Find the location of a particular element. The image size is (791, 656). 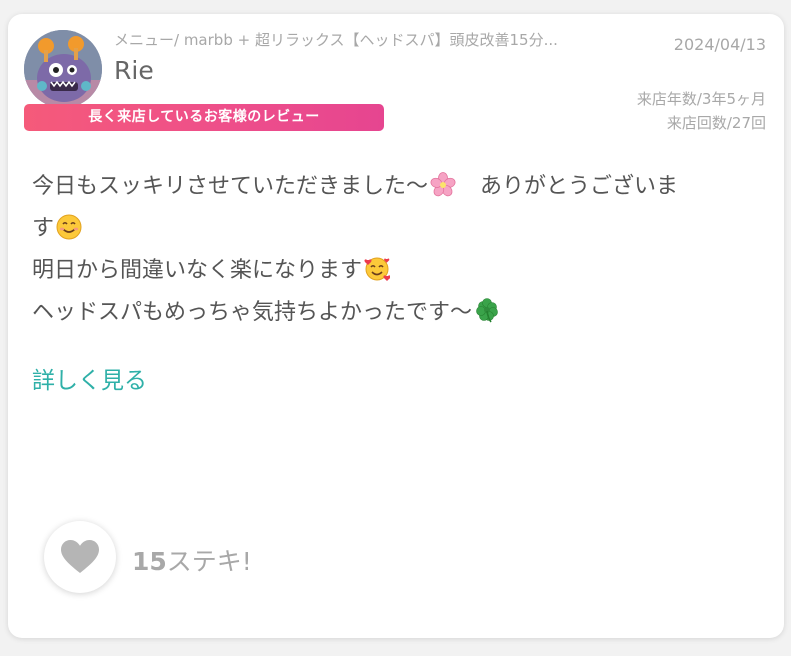

smiling-face-with-hearts-icon is located at coordinates (377, 269).